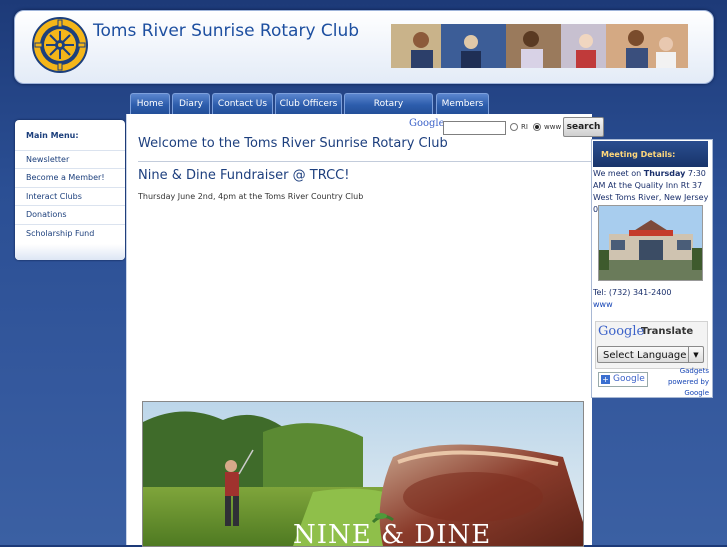 This screenshot has width=727, height=547. What do you see at coordinates (524, 127) in the screenshot?
I see `search-scope-ri-label: RI` at bounding box center [524, 127].